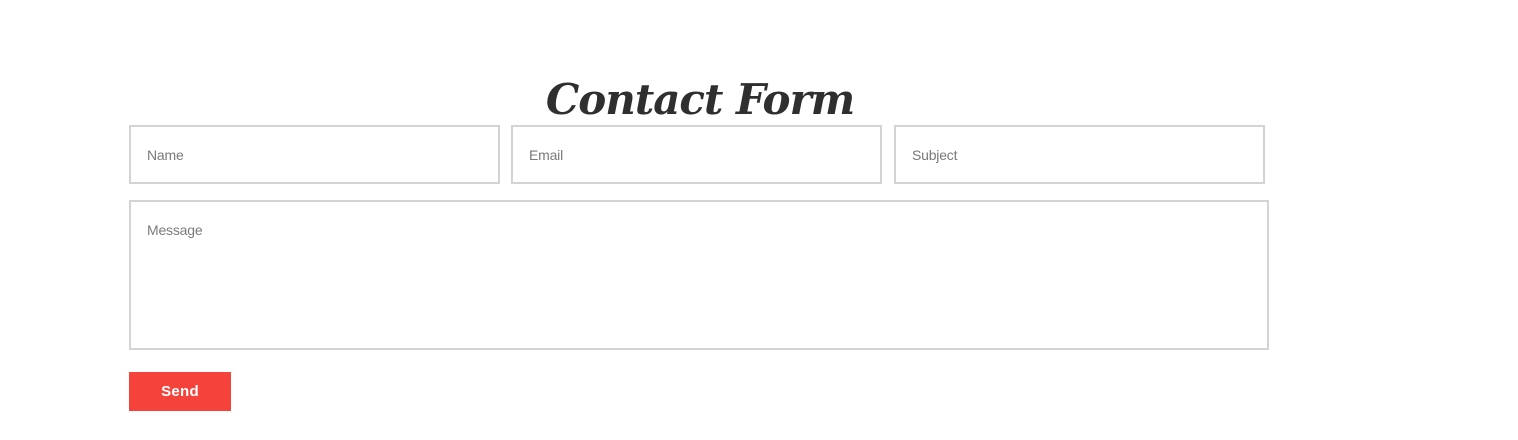 The height and width of the screenshot is (440, 1518). Describe the element at coordinates (700, 100) in the screenshot. I see `page-title: Contact Form` at that location.